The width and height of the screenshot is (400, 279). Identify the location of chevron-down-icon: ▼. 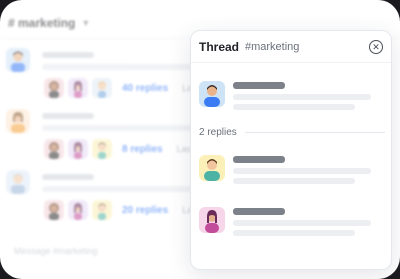
(86, 23).